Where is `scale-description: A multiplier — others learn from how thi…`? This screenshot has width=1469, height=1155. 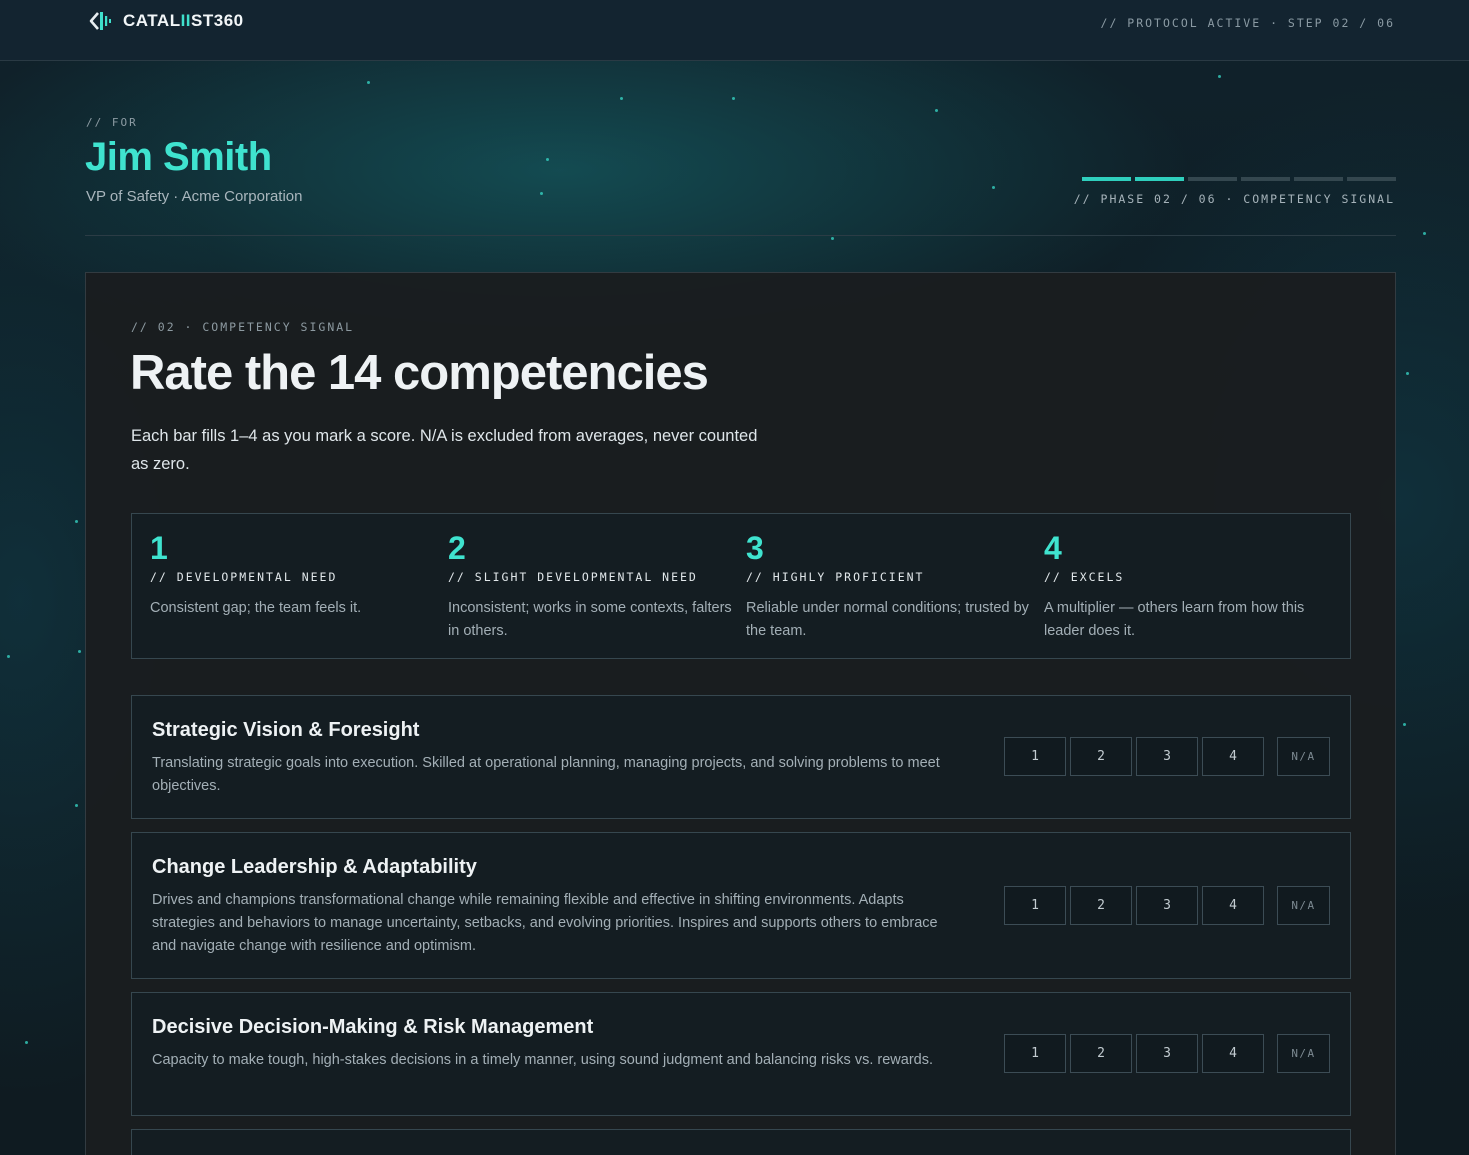
scale-description: A multiplier — others learn from how thi… is located at coordinates (1174, 619).